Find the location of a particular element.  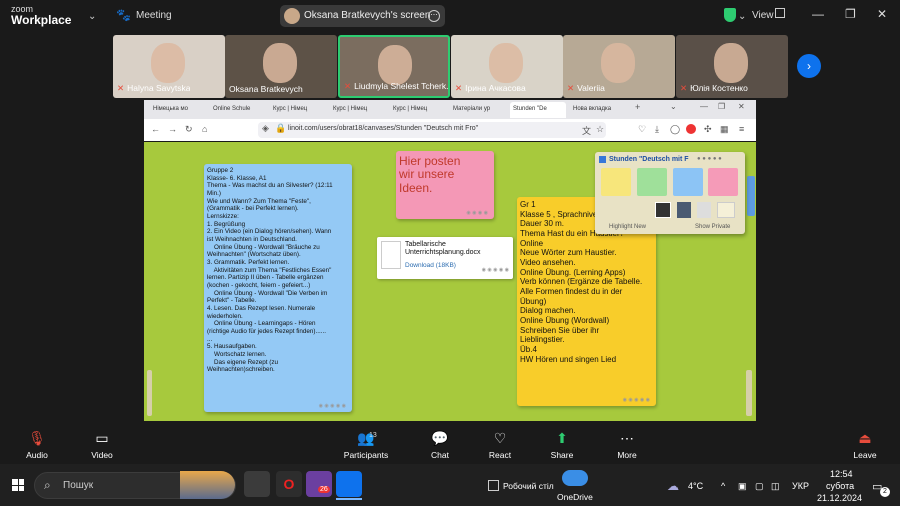

file-explorer-icon is located at coordinates (257, 484).